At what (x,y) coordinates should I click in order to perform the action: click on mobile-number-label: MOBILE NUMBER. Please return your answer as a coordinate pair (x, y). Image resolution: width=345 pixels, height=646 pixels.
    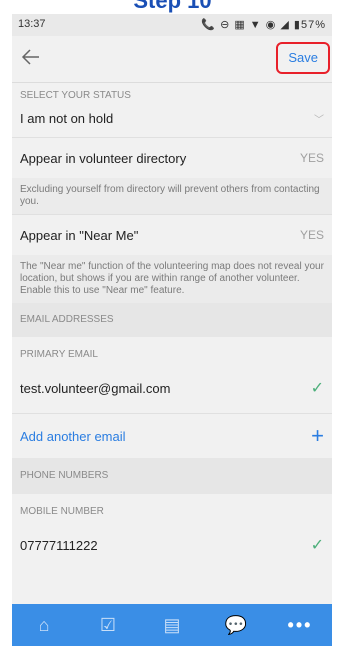
    Looking at the image, I should click on (62, 511).